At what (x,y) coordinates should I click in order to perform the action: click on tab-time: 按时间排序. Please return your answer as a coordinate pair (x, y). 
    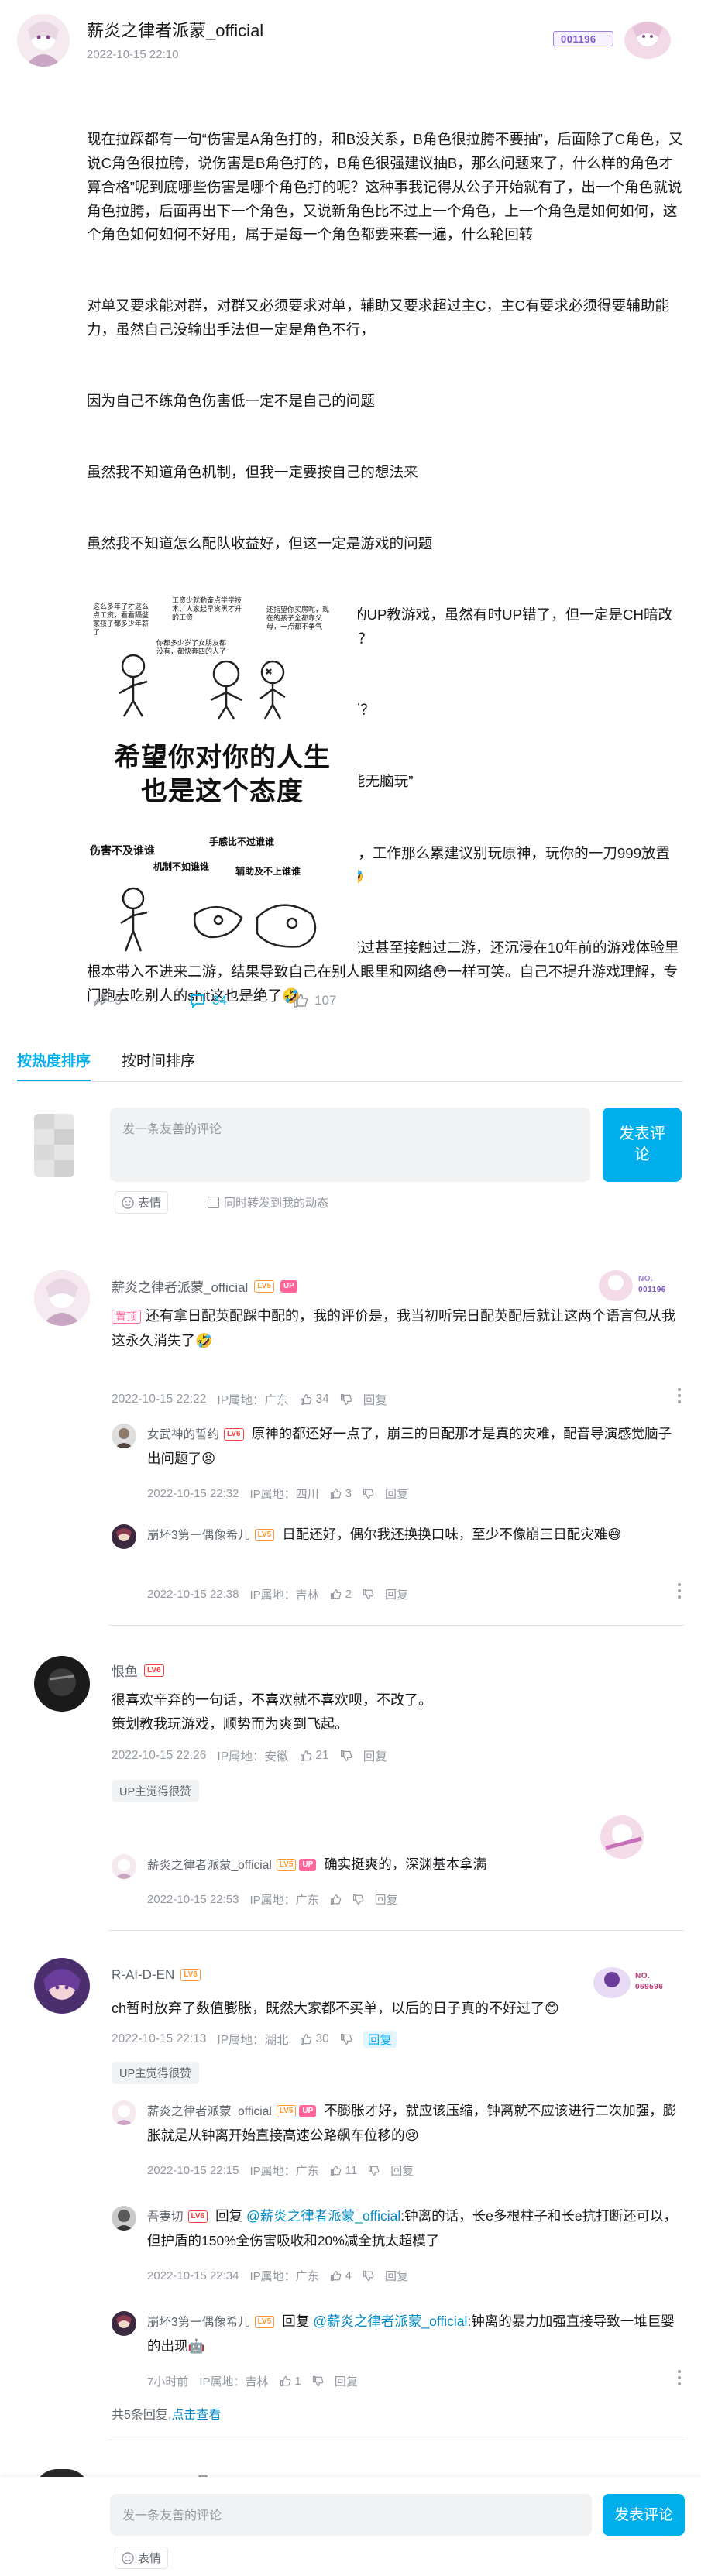
    Looking at the image, I should click on (159, 1065).